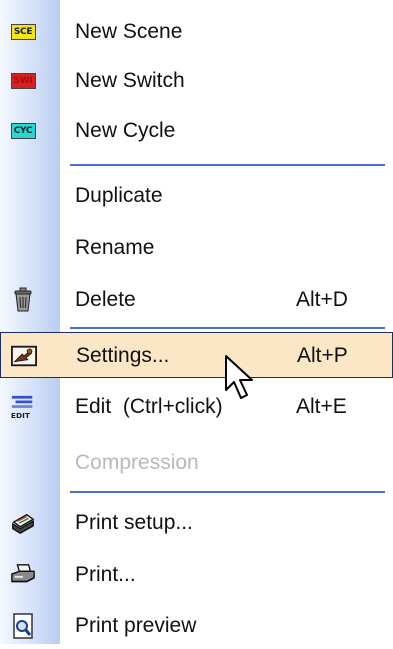 Image resolution: width=393 pixels, height=649 pixels. I want to click on switch-badge-icon: SWI, so click(23, 81).